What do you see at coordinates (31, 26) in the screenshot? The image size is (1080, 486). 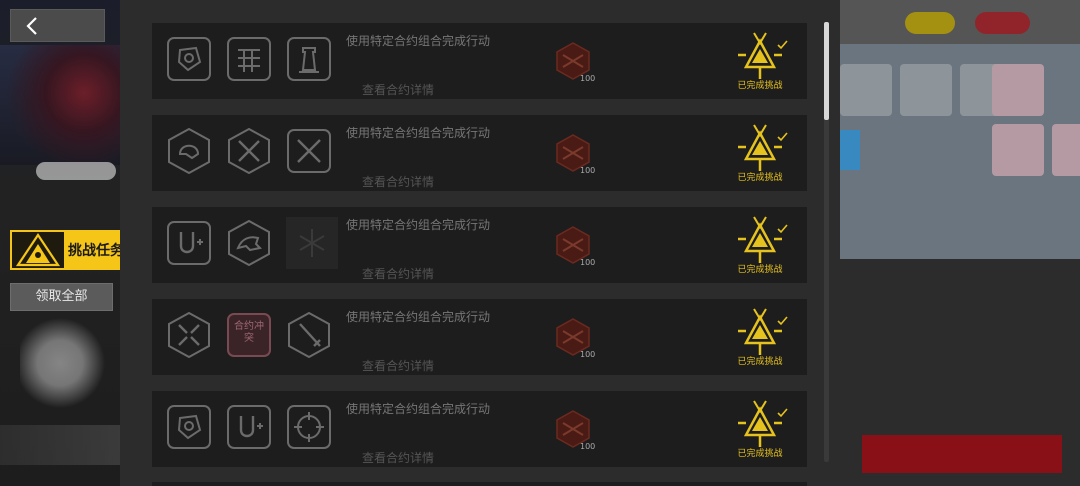 I see `chevron-left-icon` at bounding box center [31, 26].